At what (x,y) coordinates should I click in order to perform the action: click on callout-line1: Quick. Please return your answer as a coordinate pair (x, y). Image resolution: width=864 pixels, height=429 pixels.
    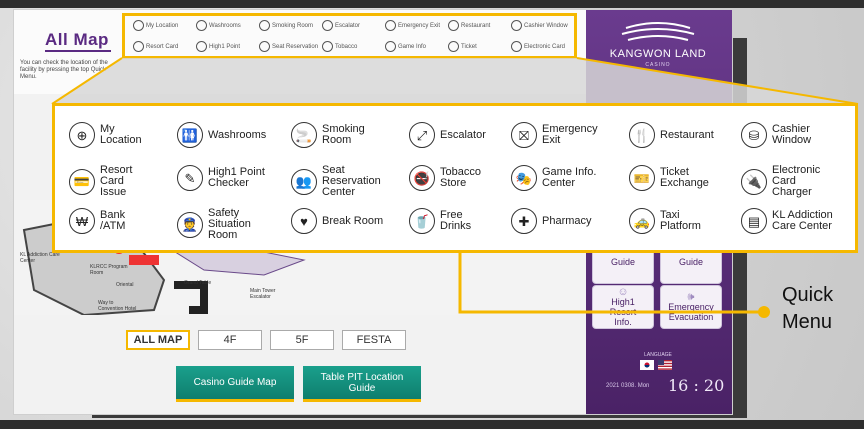
    Looking at the image, I should click on (808, 295).